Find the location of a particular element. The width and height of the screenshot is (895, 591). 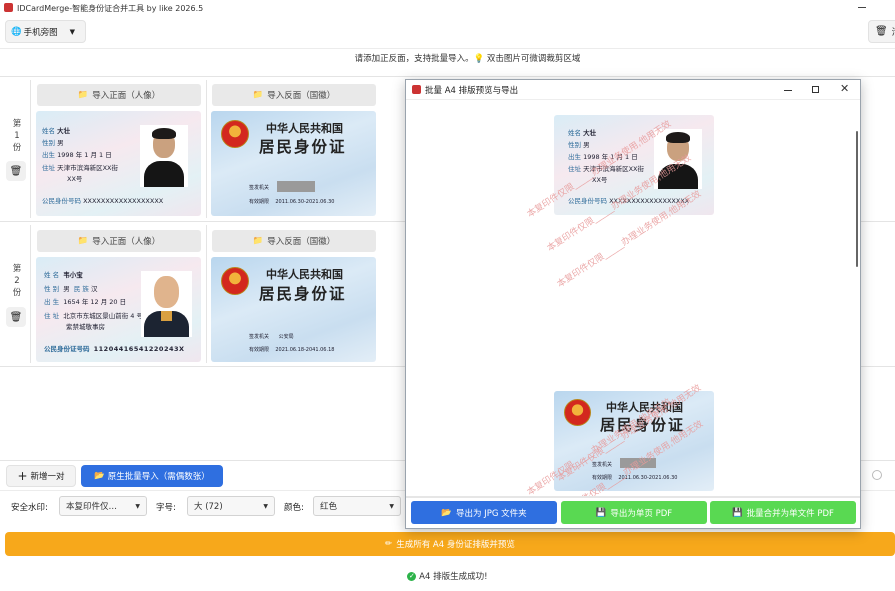

redacted-box is located at coordinates (296, 186).